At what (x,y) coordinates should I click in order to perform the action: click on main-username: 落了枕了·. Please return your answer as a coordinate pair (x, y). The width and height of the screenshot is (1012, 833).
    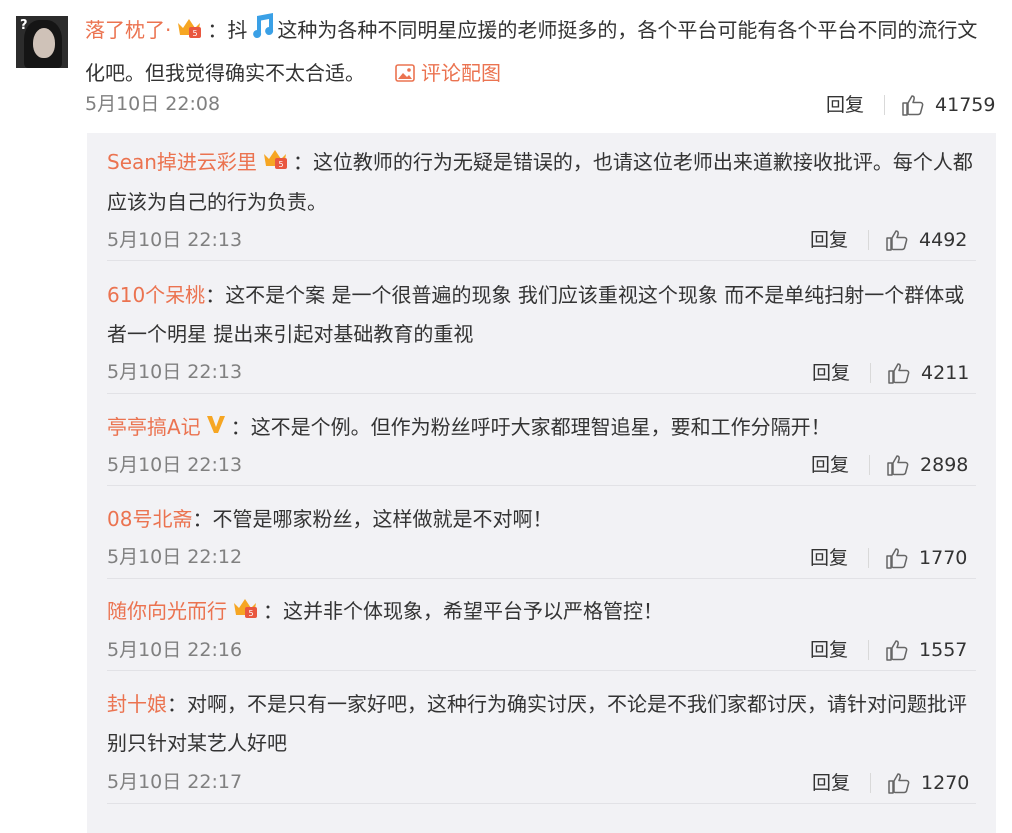
    Looking at the image, I should click on (128, 30).